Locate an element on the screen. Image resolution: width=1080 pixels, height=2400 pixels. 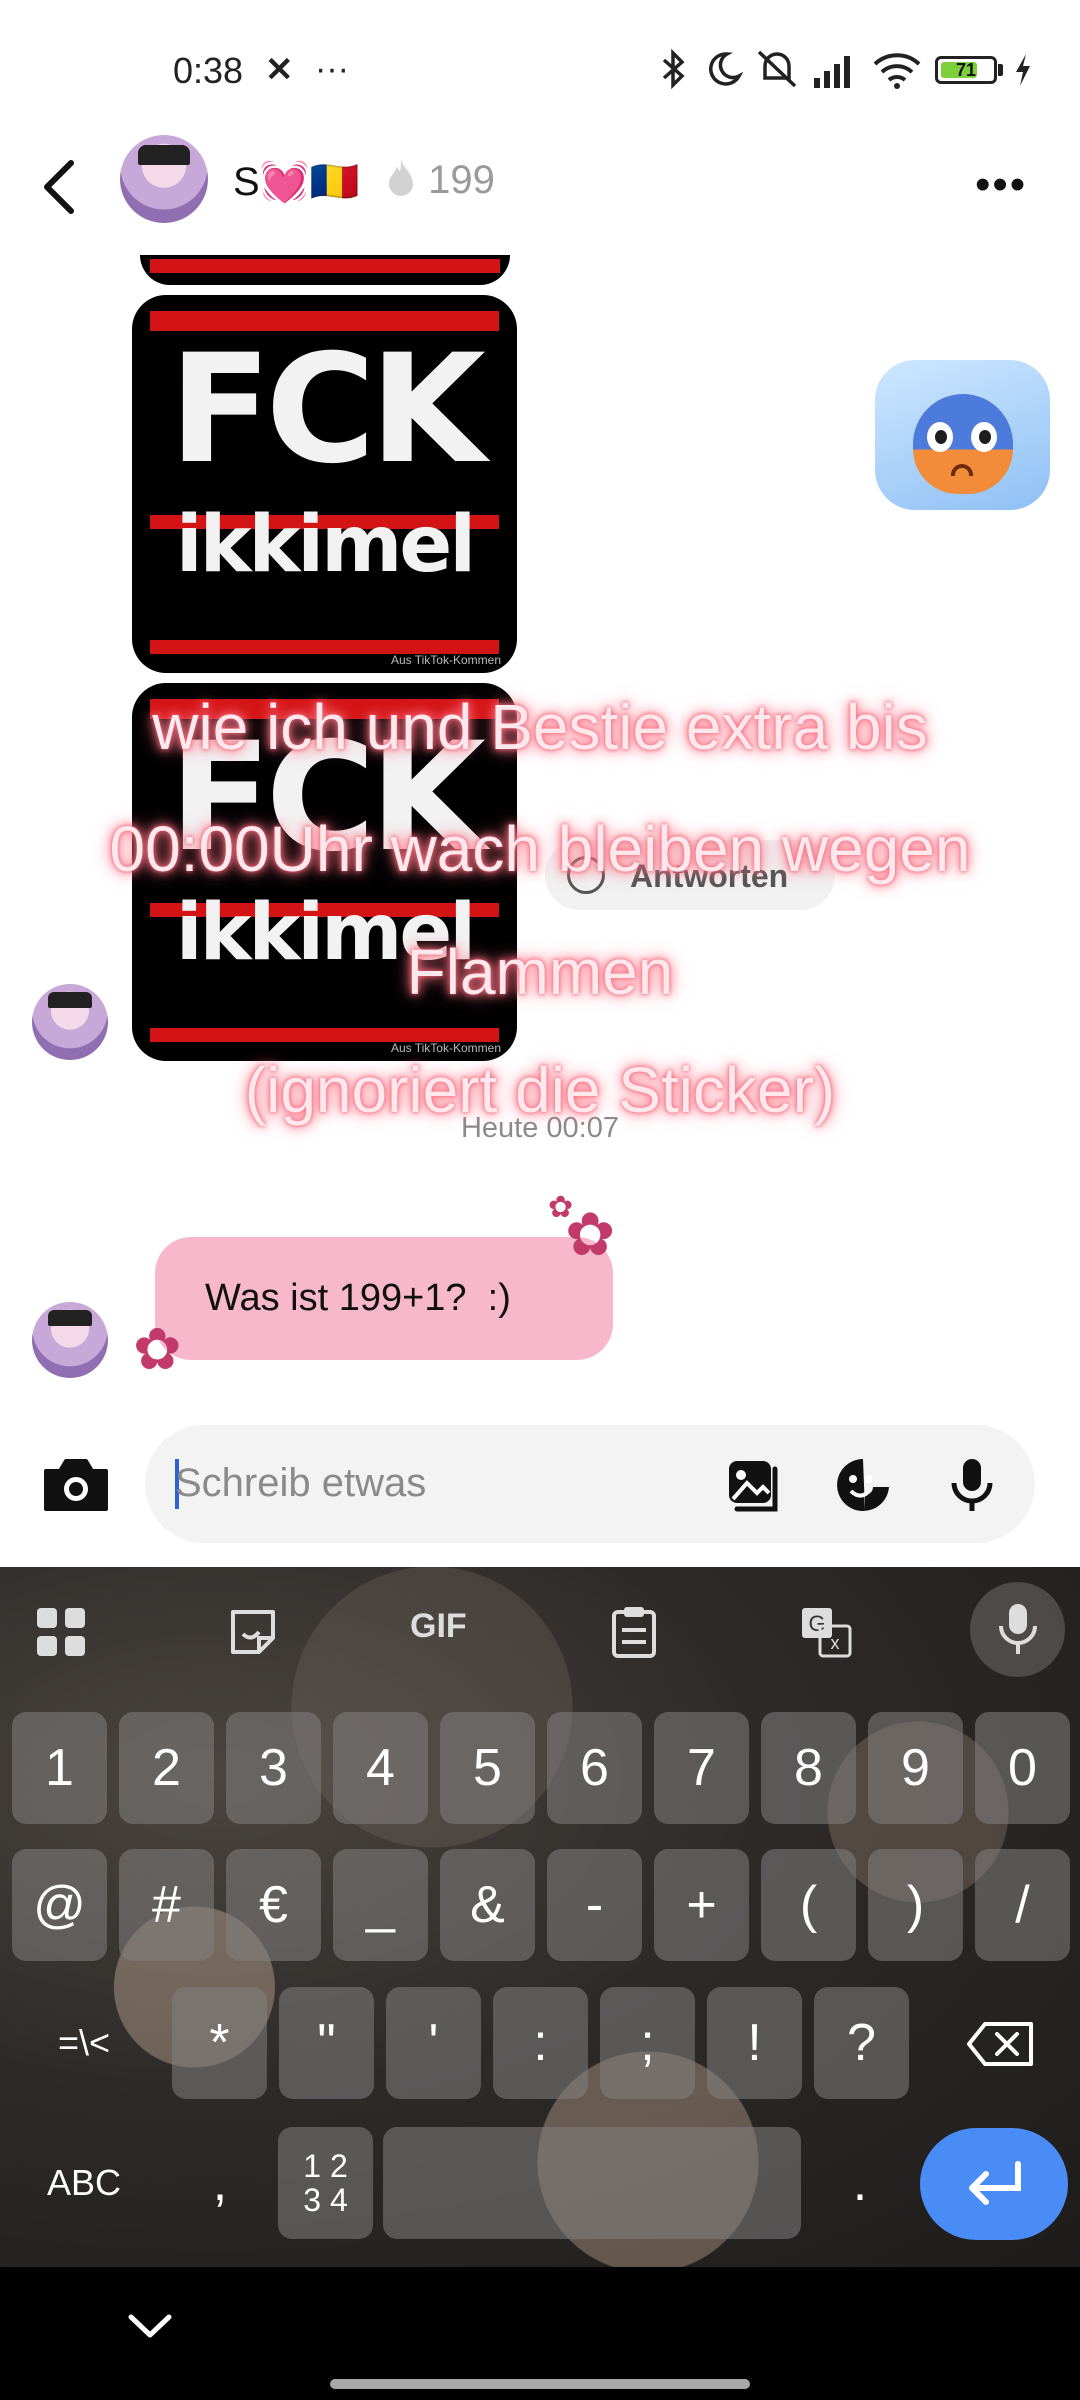
status-time: 0:38 is located at coordinates (208, 70).